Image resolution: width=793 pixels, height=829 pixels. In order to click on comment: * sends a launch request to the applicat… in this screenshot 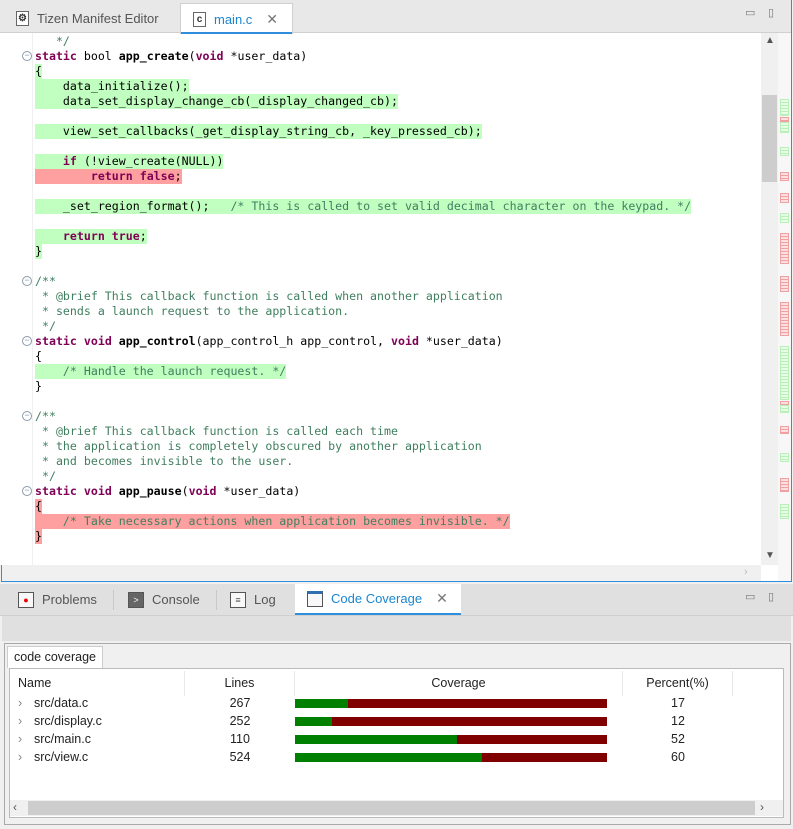, I will do `click(192, 311)`.